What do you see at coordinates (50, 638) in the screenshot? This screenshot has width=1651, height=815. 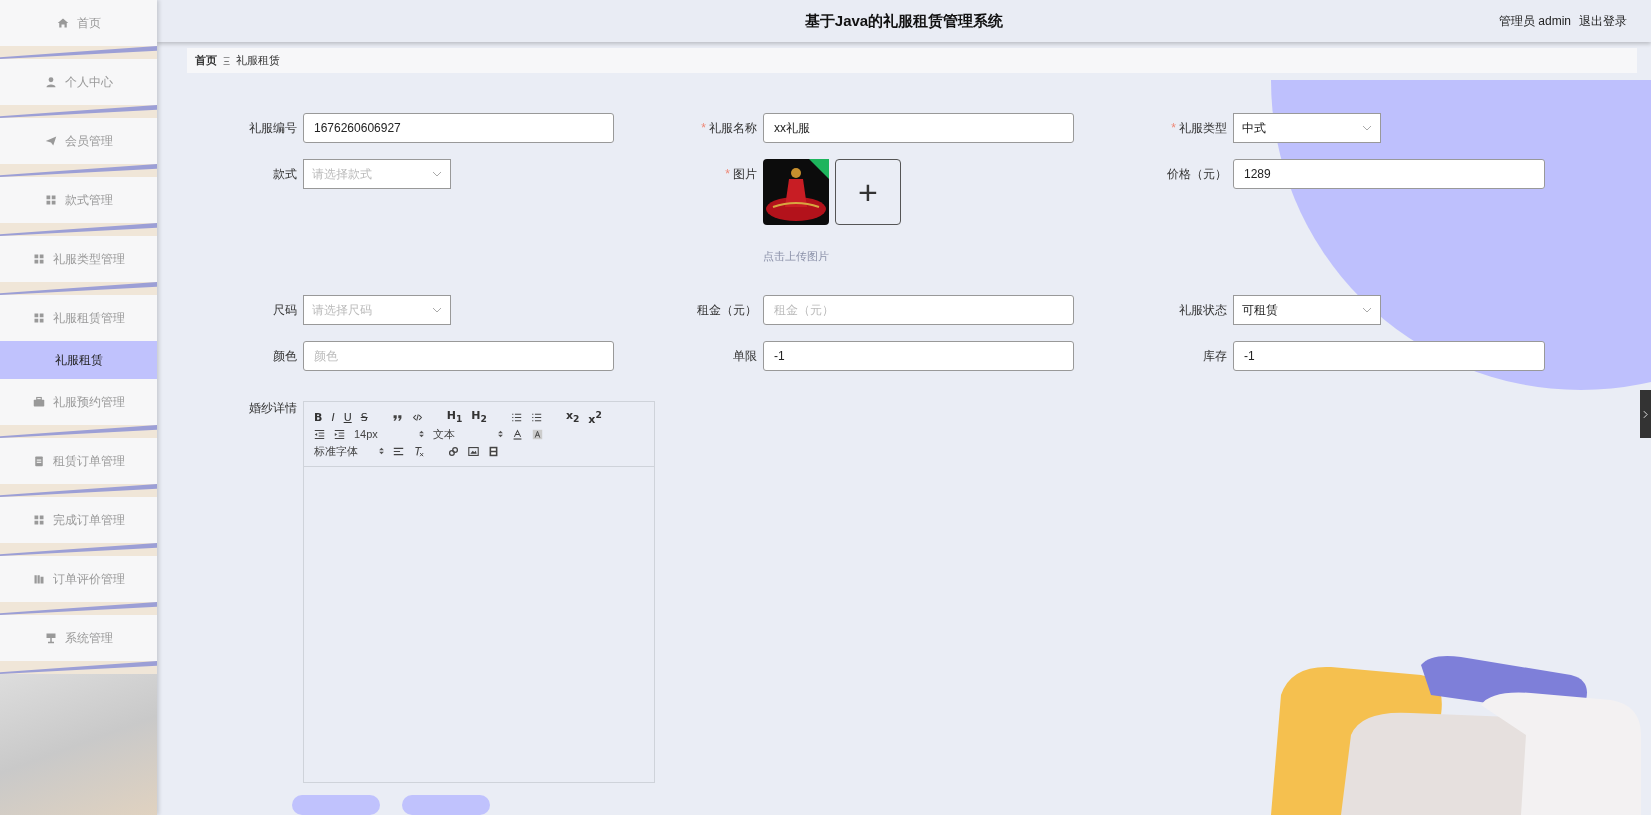 I see `stand-icon` at bounding box center [50, 638].